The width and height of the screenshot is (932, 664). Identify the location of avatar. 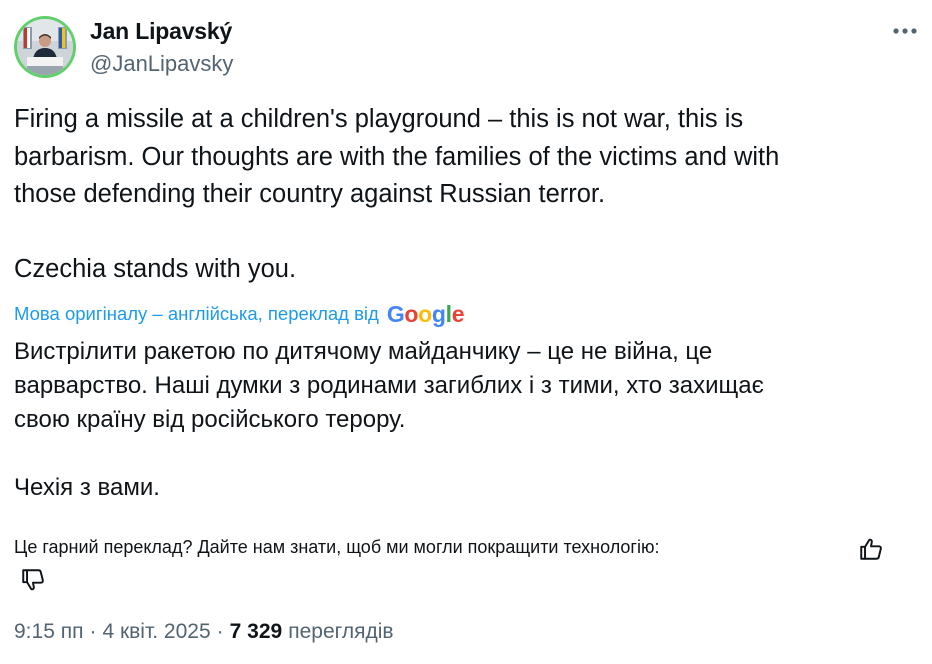
(45, 47).